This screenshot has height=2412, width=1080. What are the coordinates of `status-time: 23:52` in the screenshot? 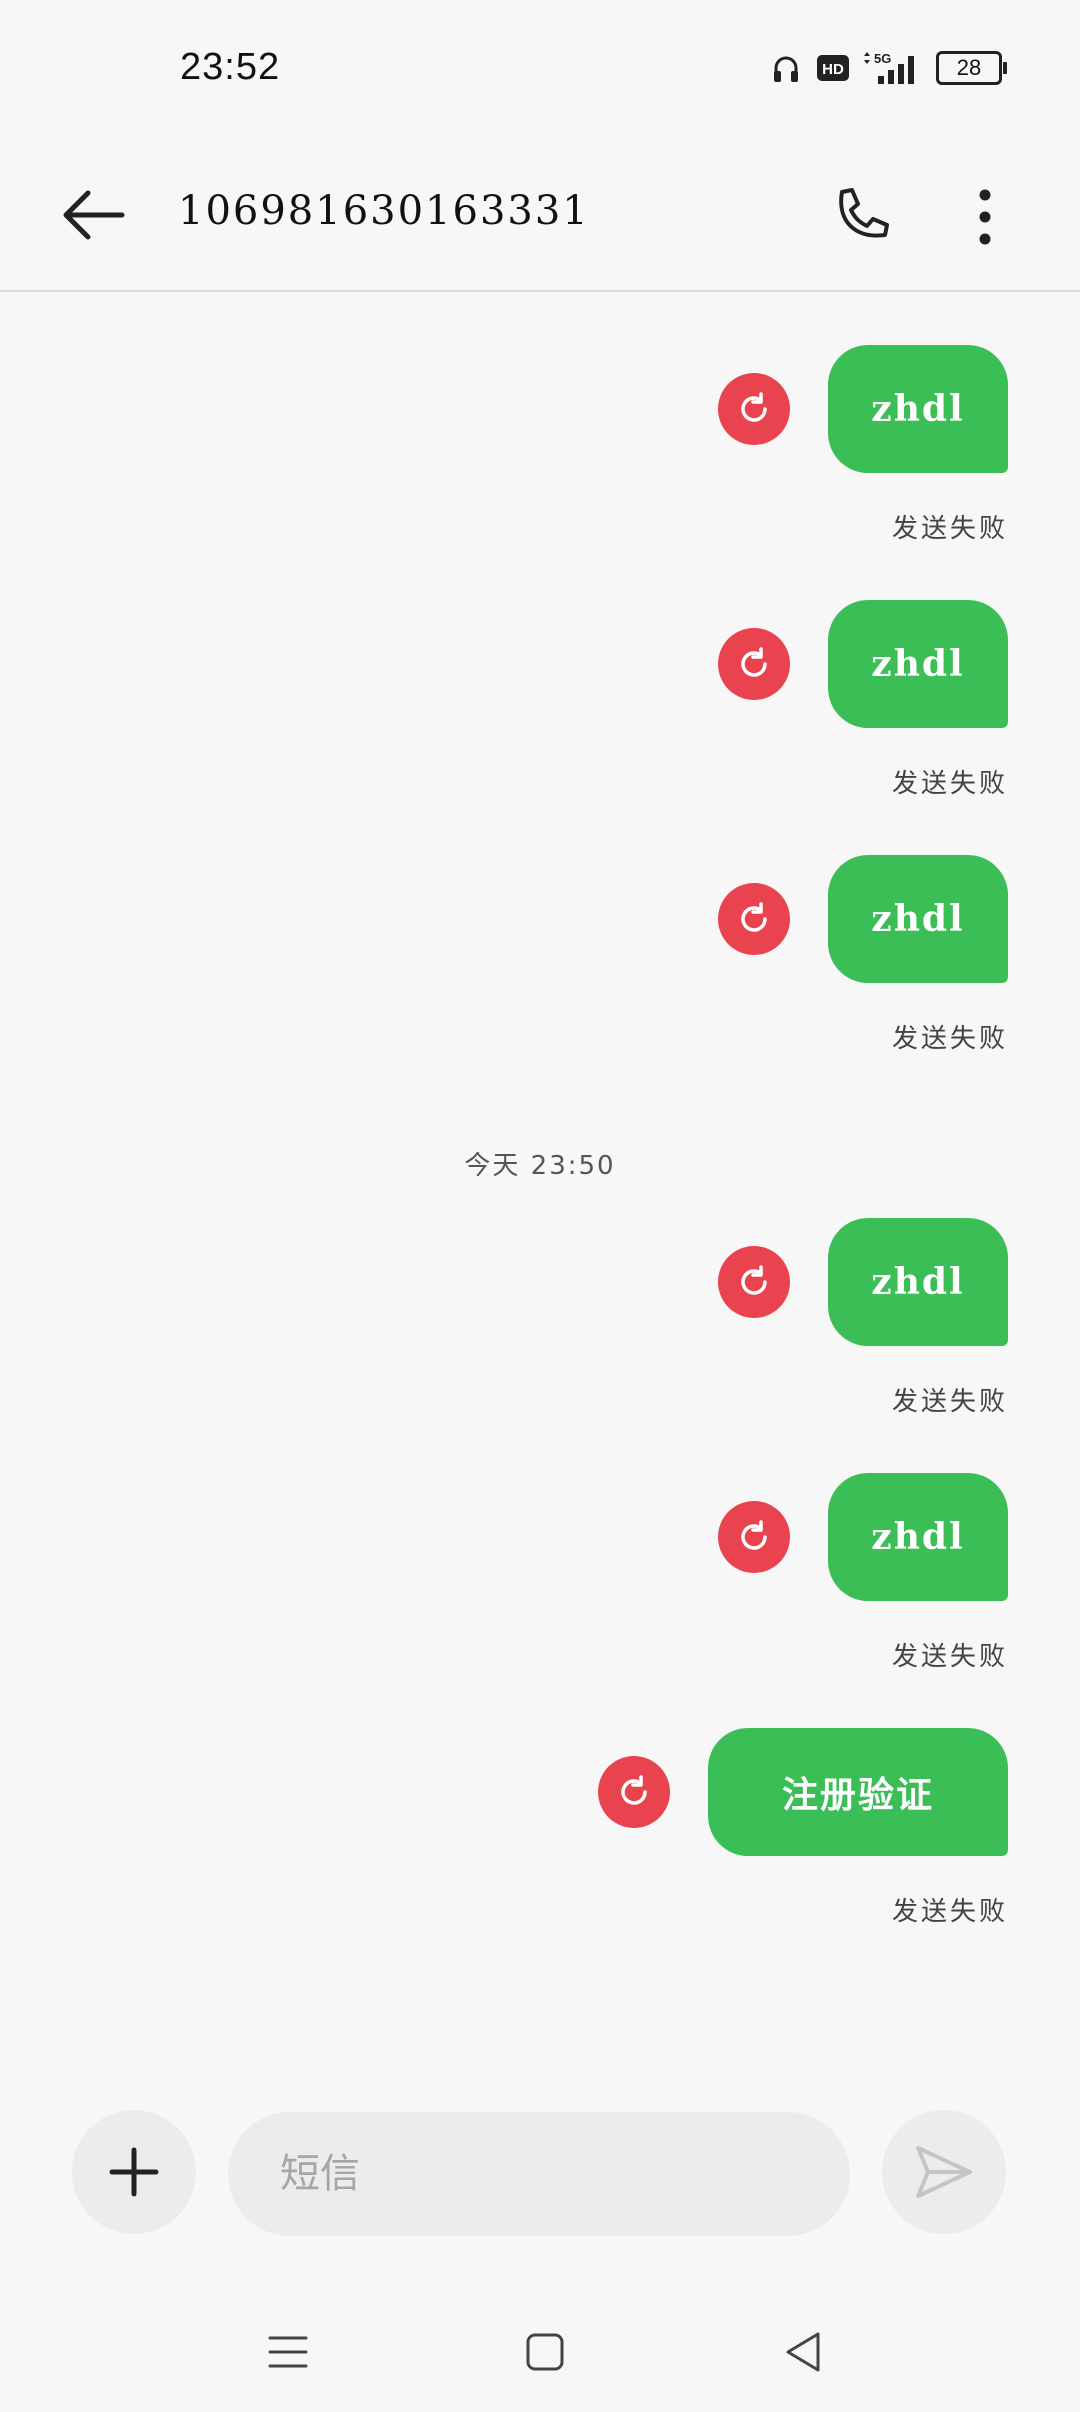 It's located at (230, 67).